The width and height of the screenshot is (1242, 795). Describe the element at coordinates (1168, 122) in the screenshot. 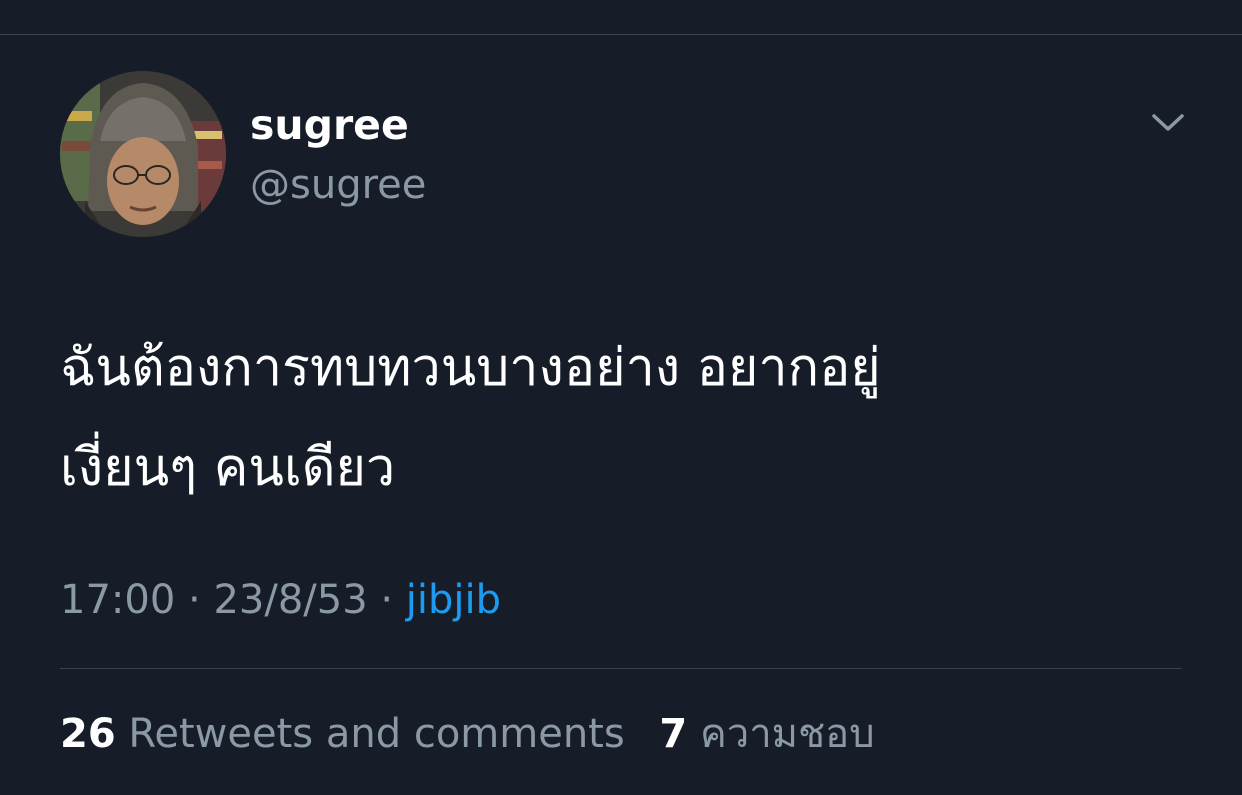

I see `chevron-down-icon` at that location.